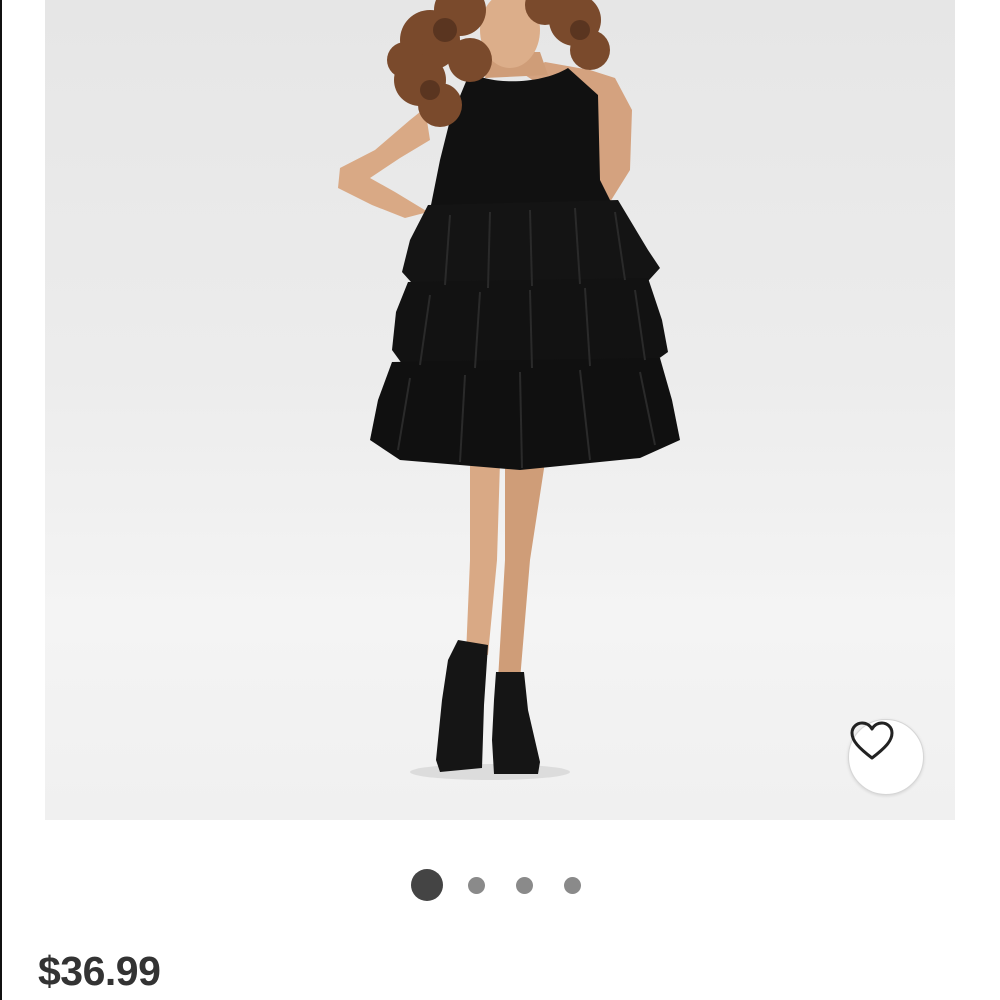 The image size is (1000, 1000). Describe the element at coordinates (462, 706) in the screenshot. I see `left-boot` at that location.